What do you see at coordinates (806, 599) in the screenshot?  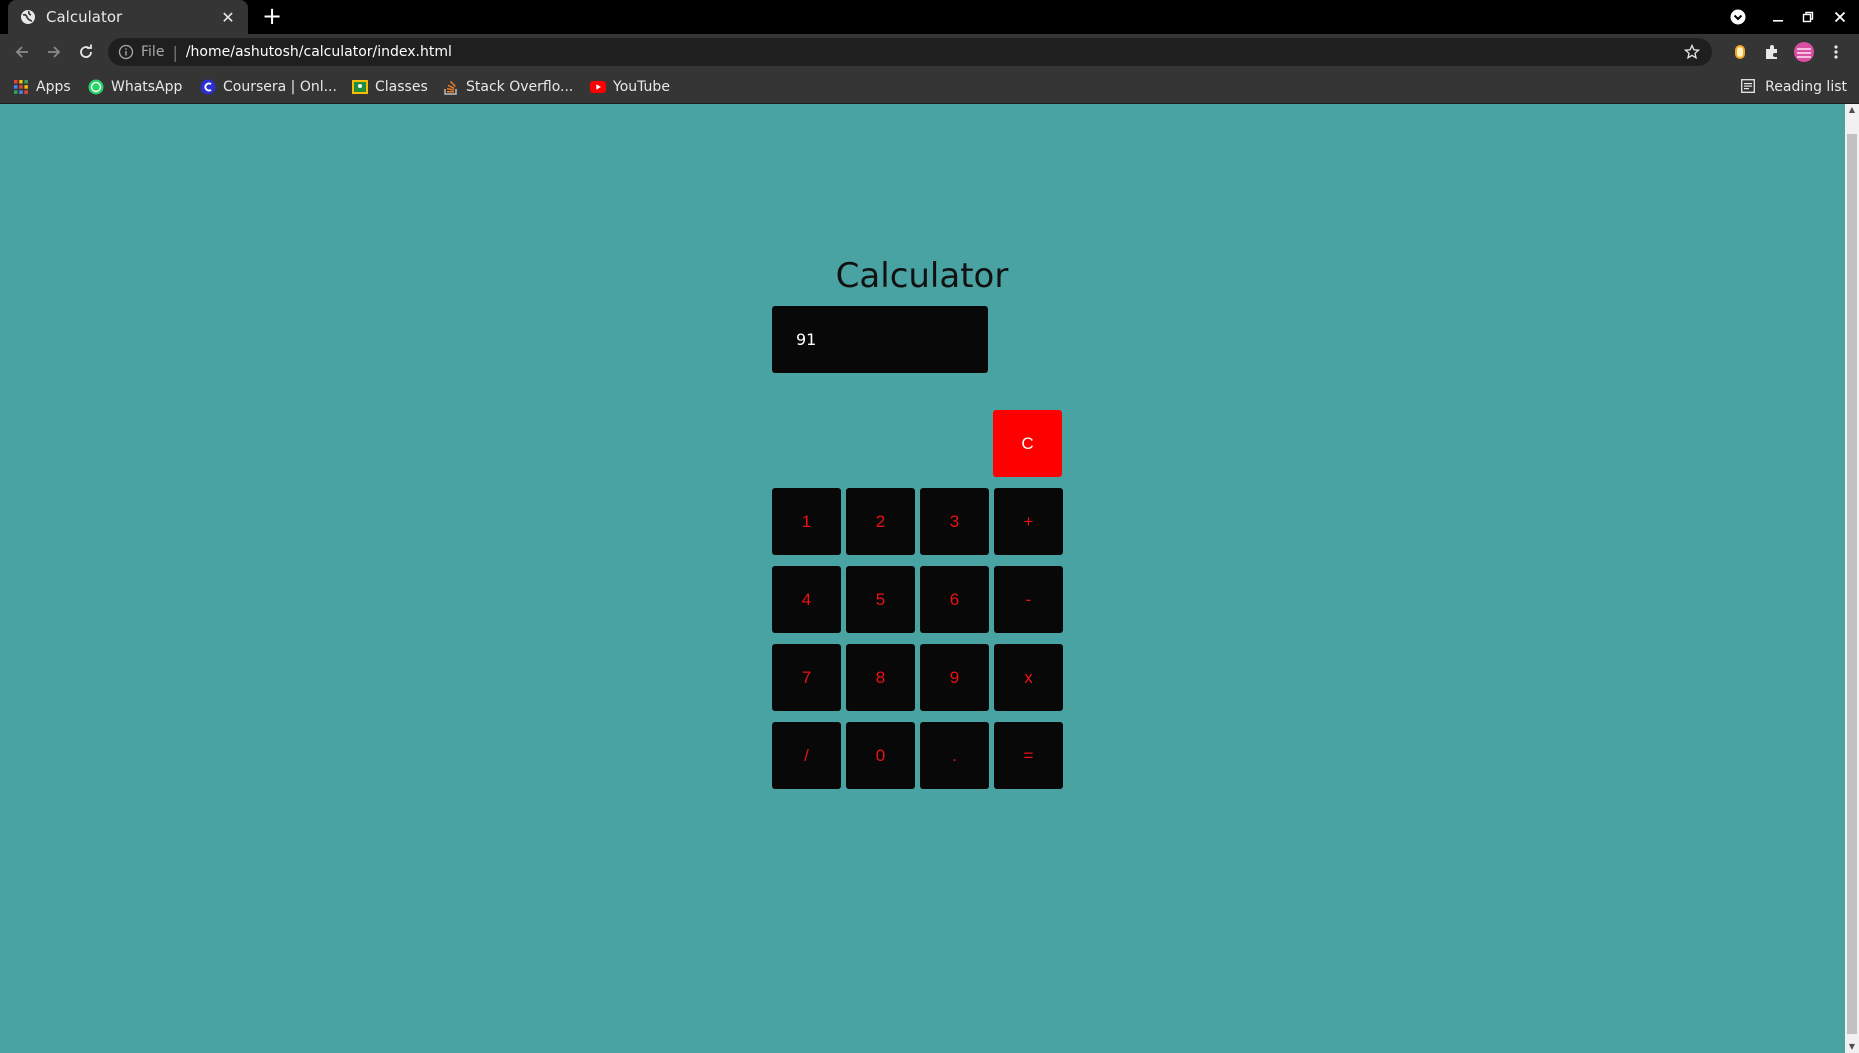 I see `key-4: 4` at bounding box center [806, 599].